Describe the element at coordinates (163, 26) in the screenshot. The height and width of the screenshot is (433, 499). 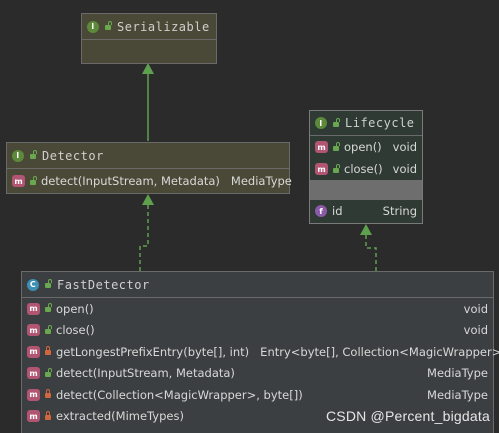
I see `node-title: Serializable` at that location.